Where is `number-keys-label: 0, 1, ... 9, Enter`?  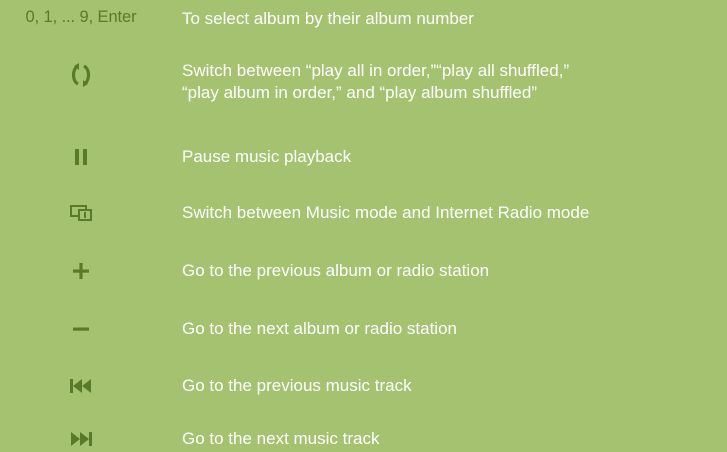
number-keys-label: 0, 1, ... 9, Enter is located at coordinates (81, 17).